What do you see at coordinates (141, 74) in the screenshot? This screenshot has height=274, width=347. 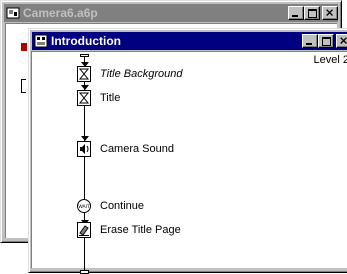 I see `flow-icon-label: Title Background` at bounding box center [141, 74].